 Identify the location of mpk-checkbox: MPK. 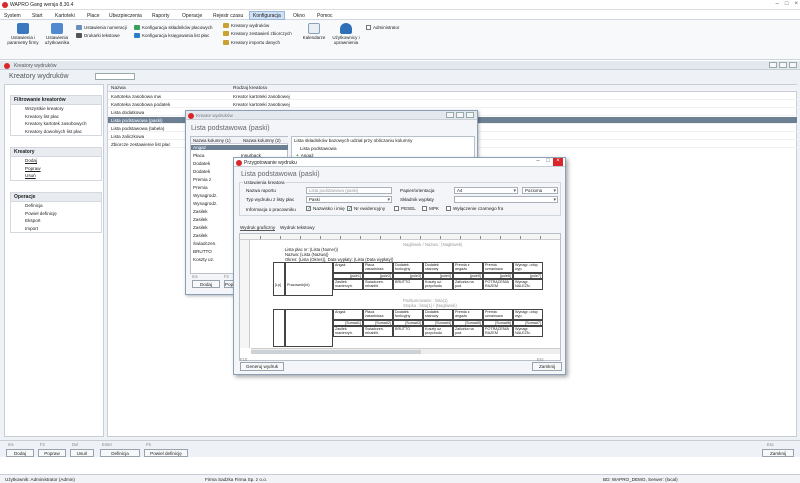
(430, 208).